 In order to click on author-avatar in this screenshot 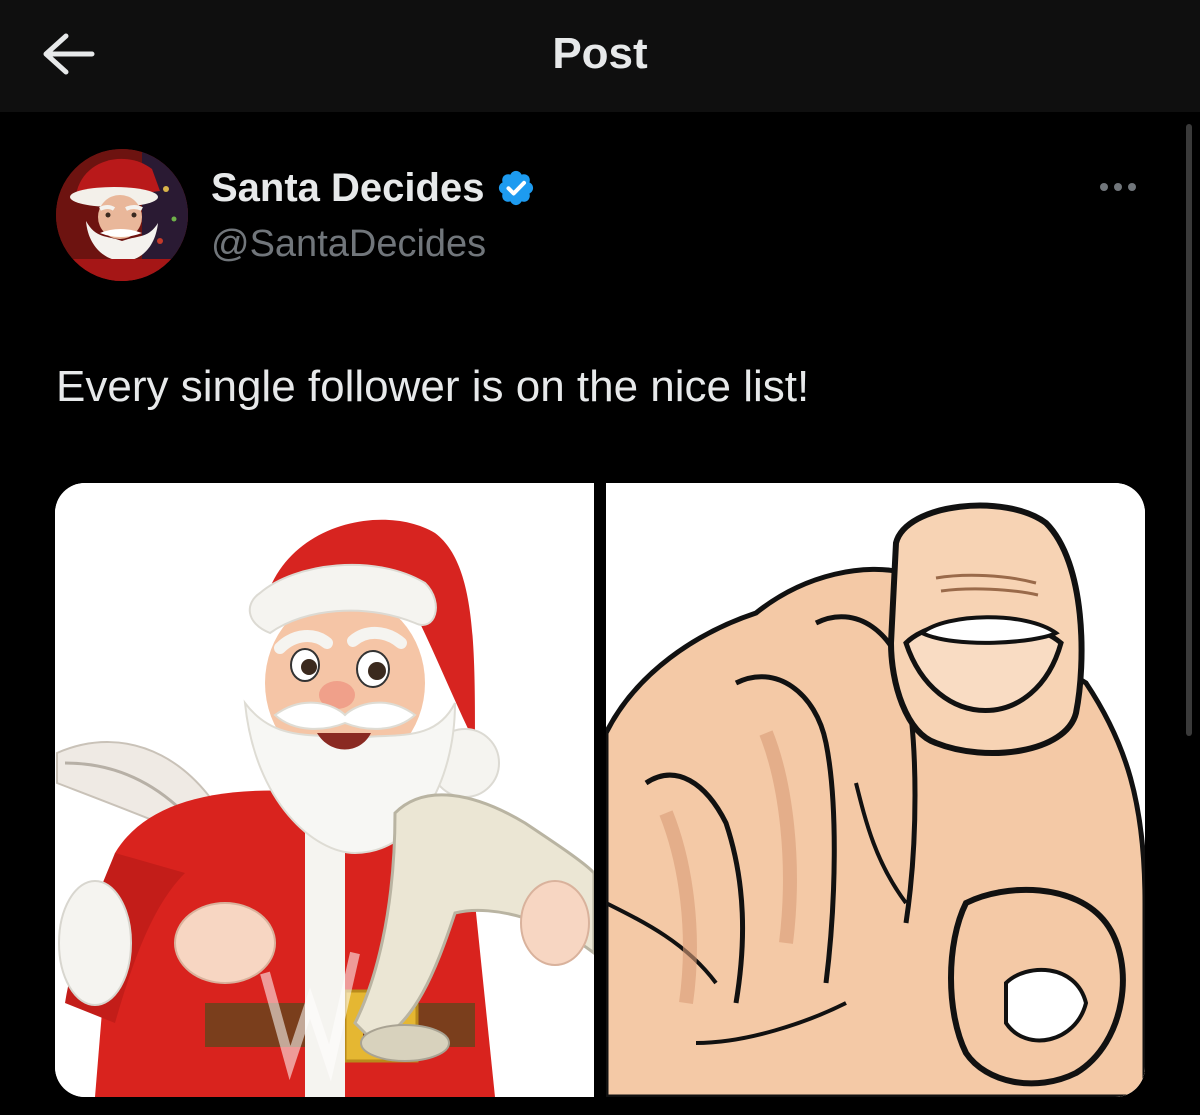, I will do `click(122, 215)`.